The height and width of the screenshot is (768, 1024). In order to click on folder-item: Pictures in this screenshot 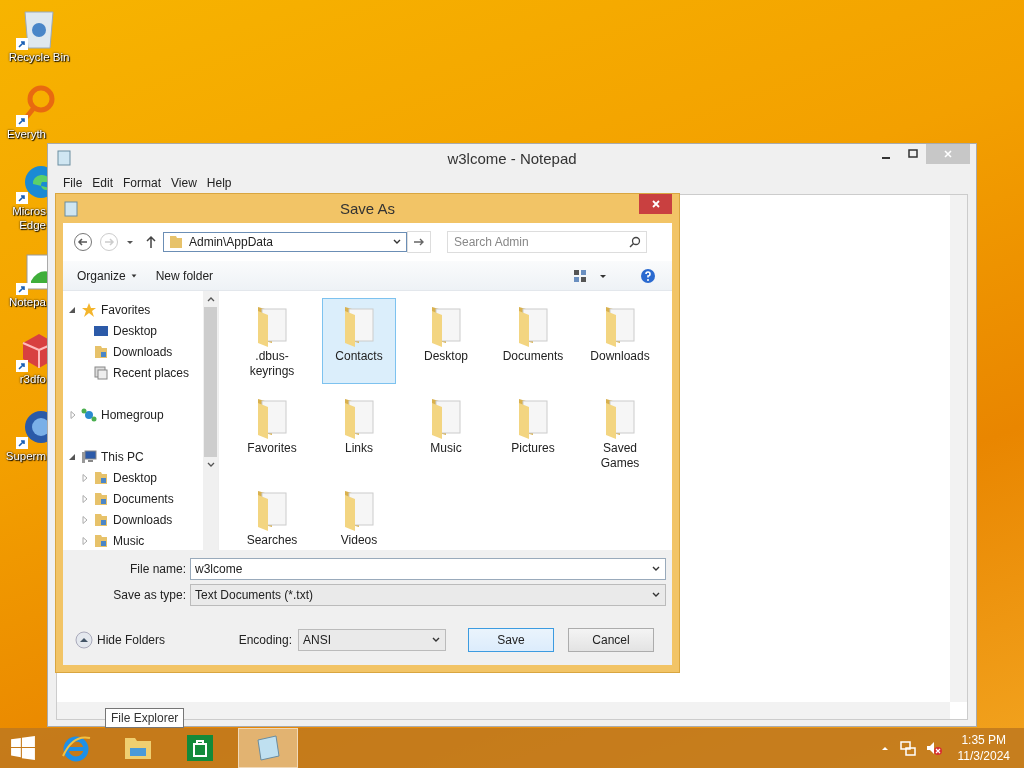, I will do `click(533, 433)`.